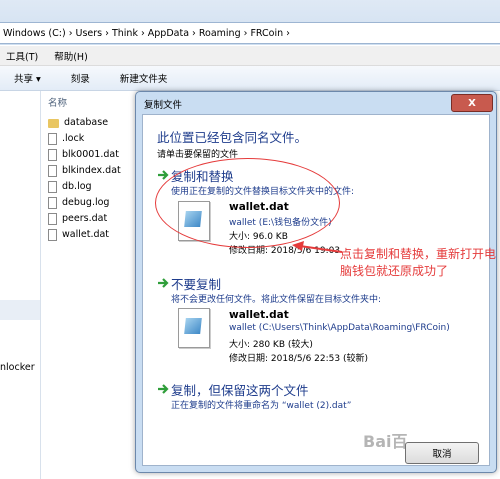  I want to click on new-folder-button: 新建文件夹, so click(144, 78).